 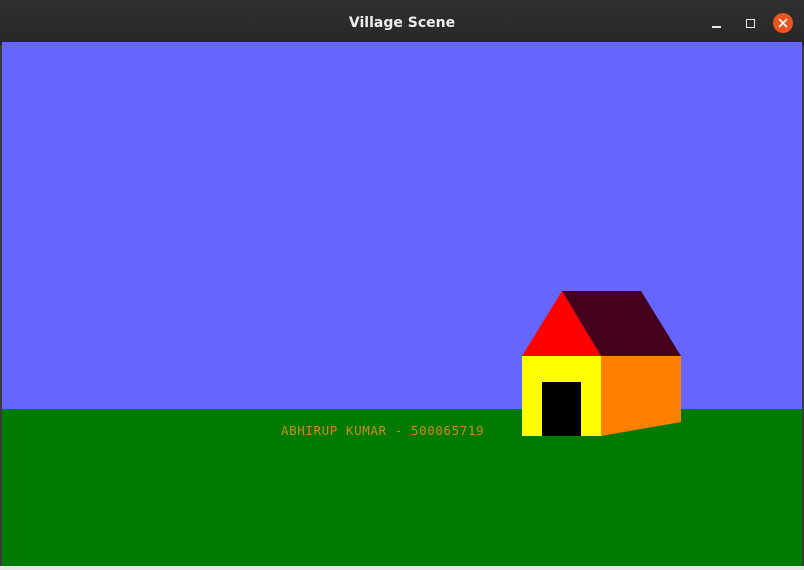 What do you see at coordinates (383, 430) in the screenshot?
I see `credit-text: ABHIRUP KUMAR - 500065719` at bounding box center [383, 430].